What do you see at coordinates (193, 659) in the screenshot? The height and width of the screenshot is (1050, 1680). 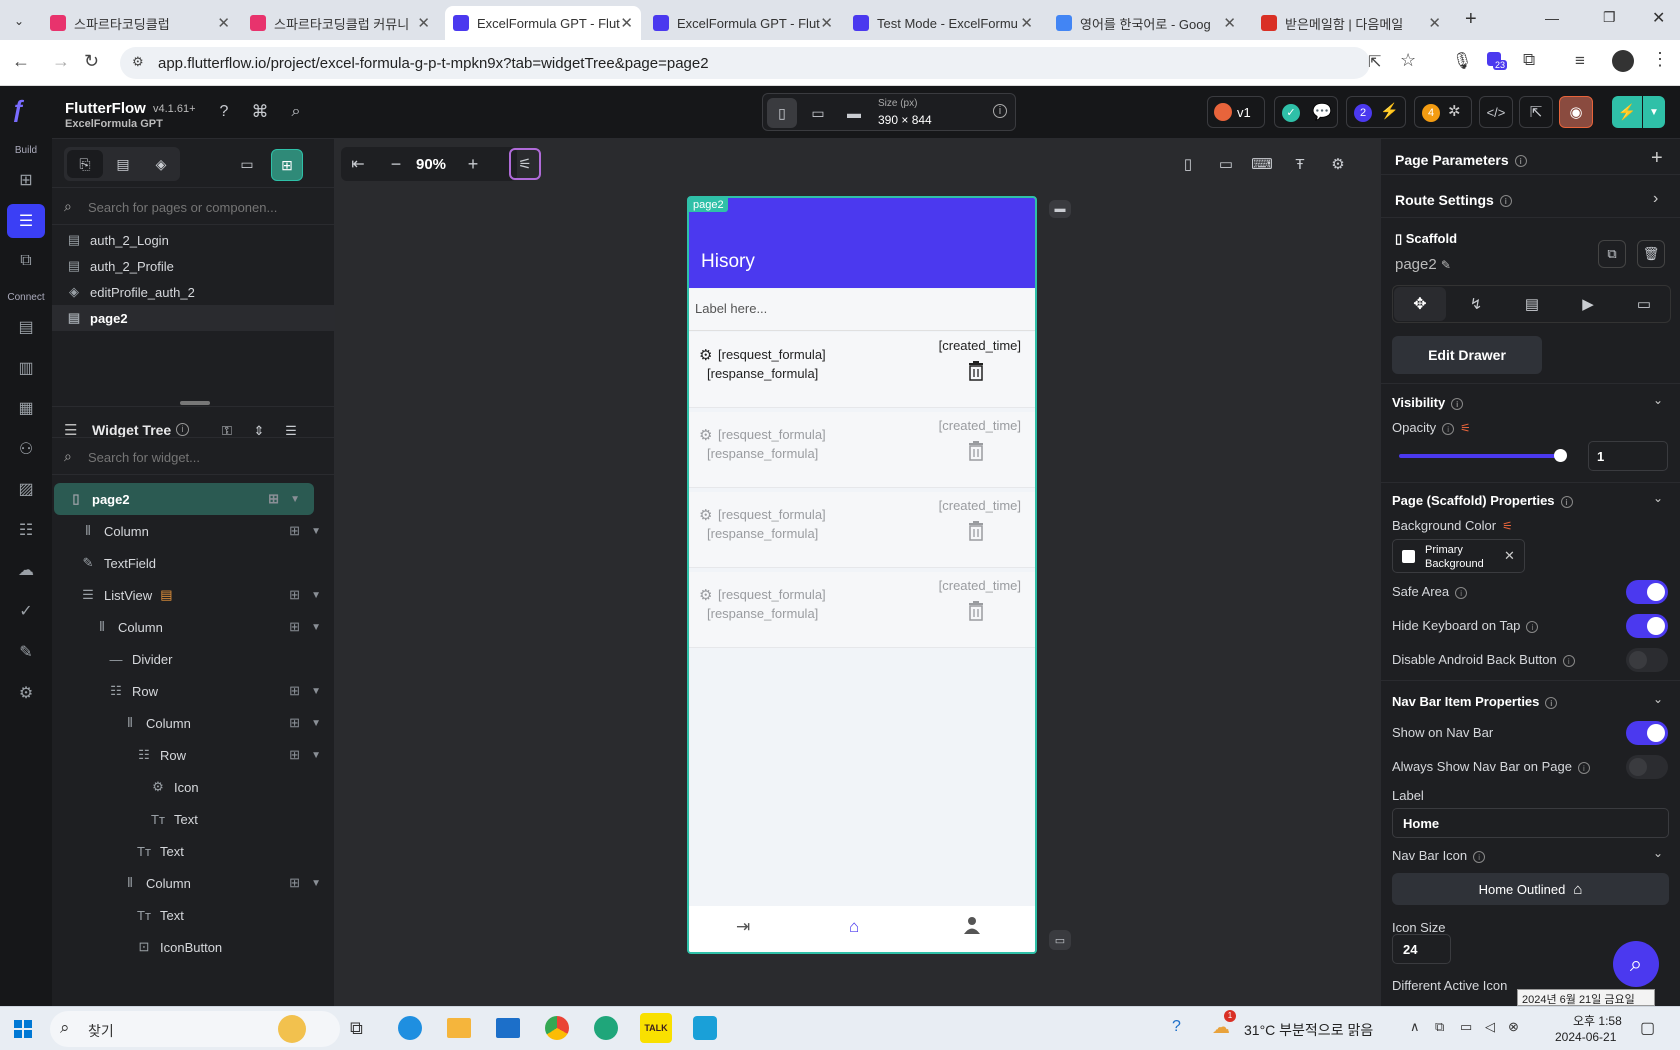 I see `widget-tree-node: — Divider` at bounding box center [193, 659].